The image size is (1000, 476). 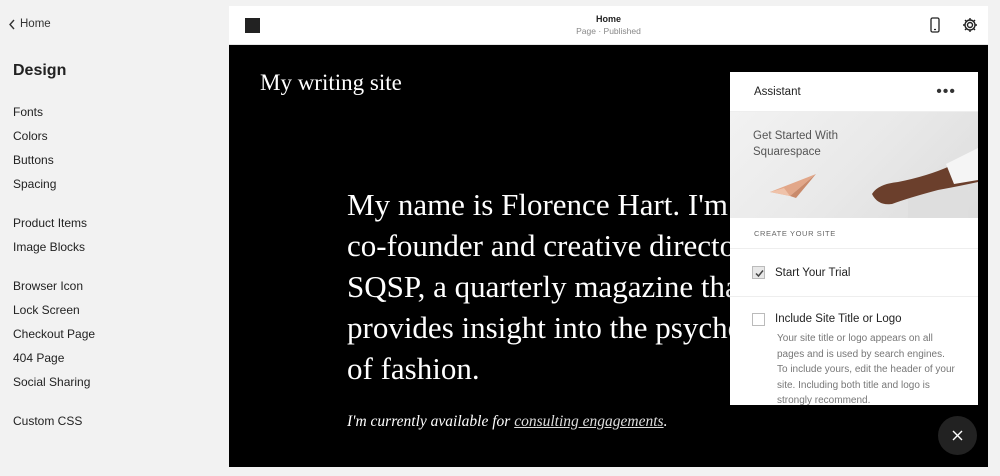 What do you see at coordinates (796, 144) in the screenshot?
I see `banner-text: Get Started With Squarespace` at bounding box center [796, 144].